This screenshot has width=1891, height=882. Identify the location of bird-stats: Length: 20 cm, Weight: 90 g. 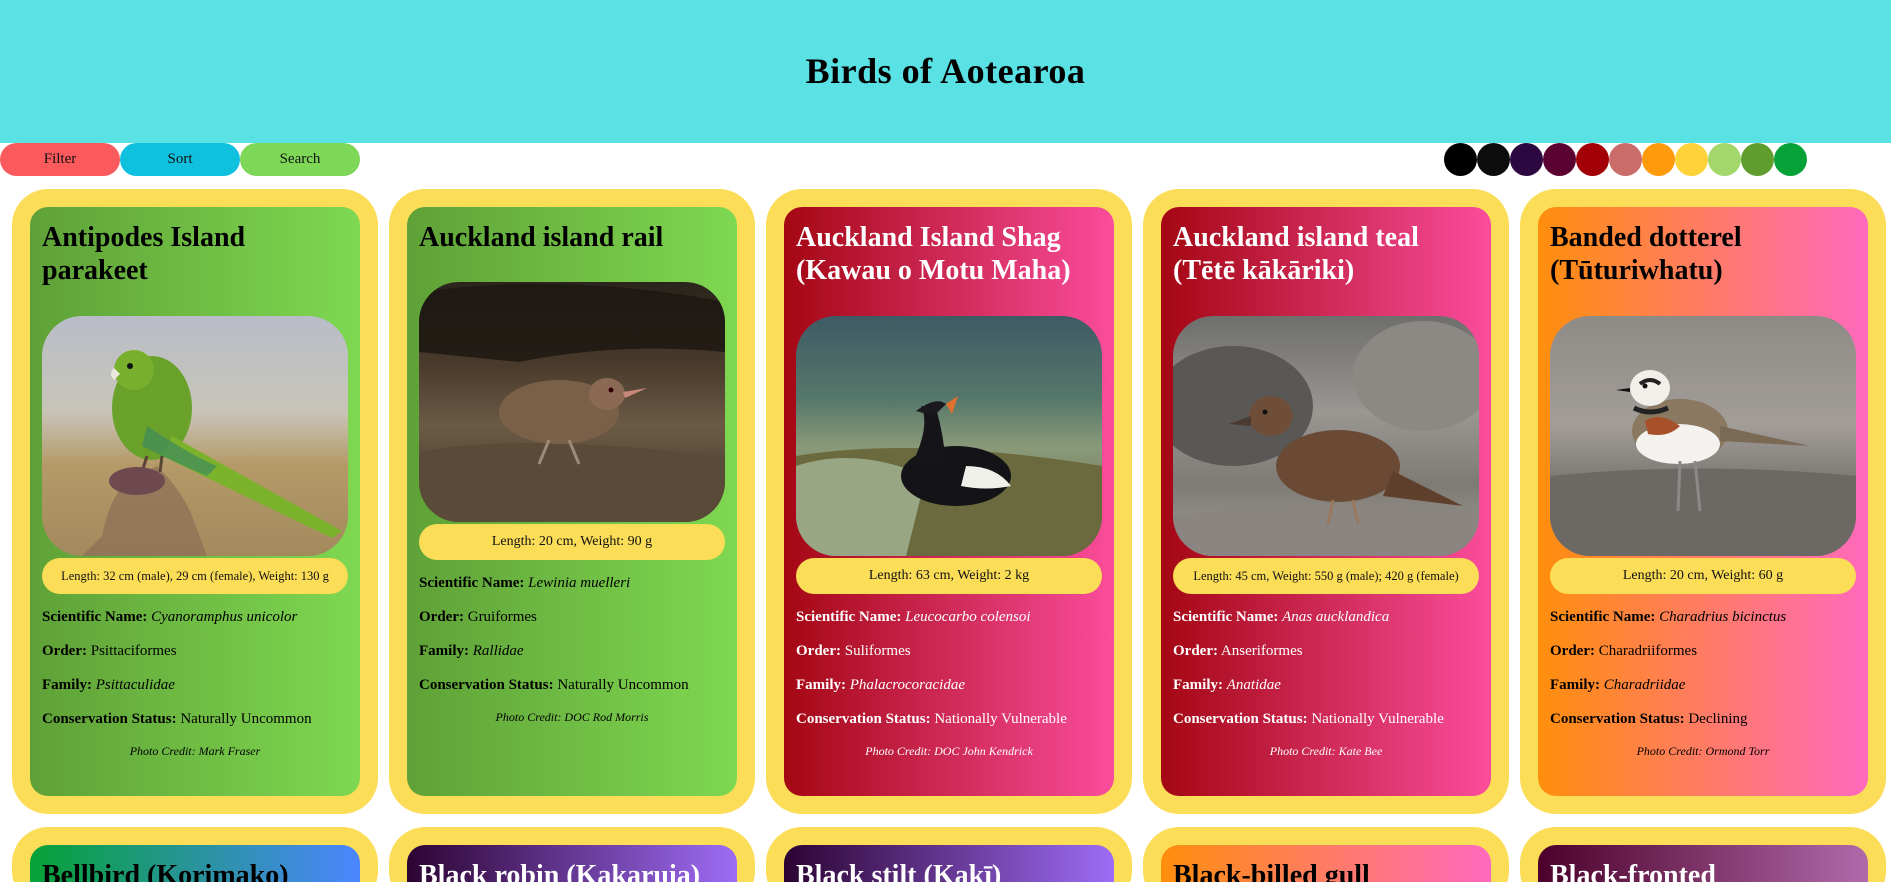
(572, 542).